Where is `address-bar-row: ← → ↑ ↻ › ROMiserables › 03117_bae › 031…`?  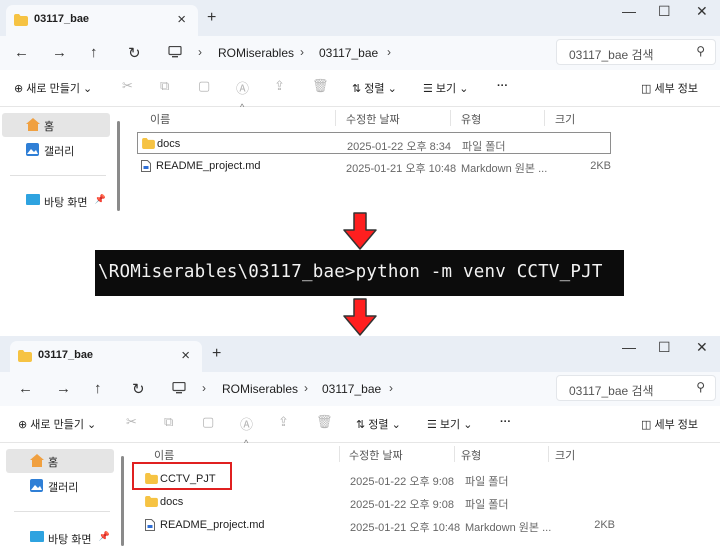
address-bar-row: ← → ↑ ↻ › ROMiserables › 03117_bae › 031… is located at coordinates (360, 53).